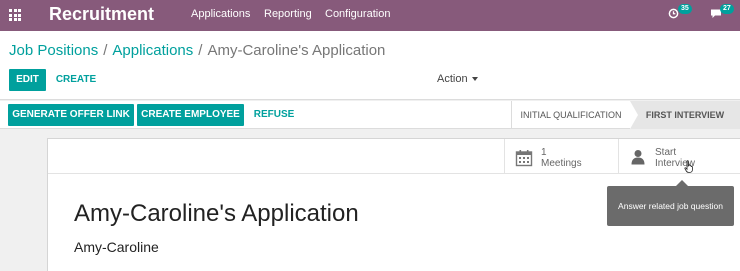 This screenshot has height=271, width=740. Describe the element at coordinates (670, 206) in the screenshot. I see `tooltip: Answer related job question` at that location.